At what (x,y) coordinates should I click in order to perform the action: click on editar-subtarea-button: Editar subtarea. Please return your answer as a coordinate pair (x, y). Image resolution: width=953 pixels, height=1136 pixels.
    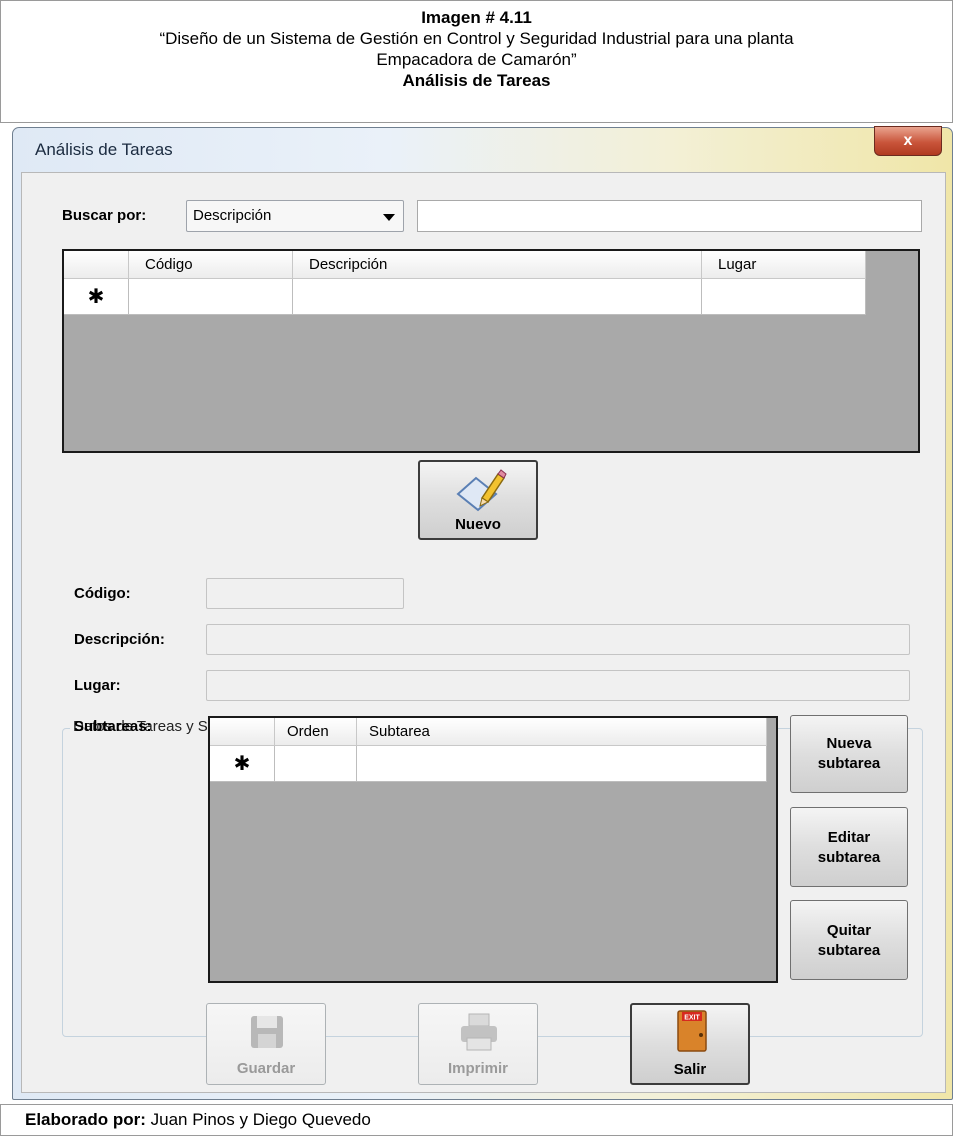
    Looking at the image, I should click on (849, 847).